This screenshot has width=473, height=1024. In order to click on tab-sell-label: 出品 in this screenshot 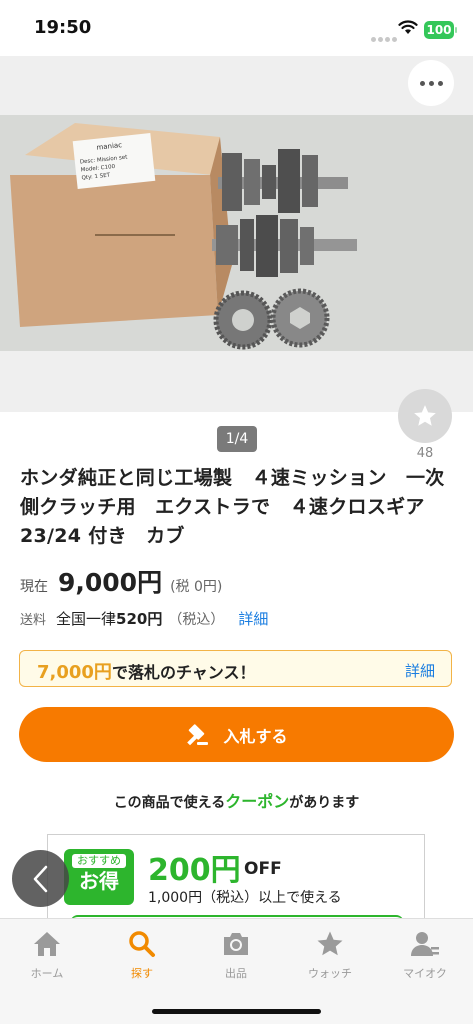, I will do `click(236, 973)`.